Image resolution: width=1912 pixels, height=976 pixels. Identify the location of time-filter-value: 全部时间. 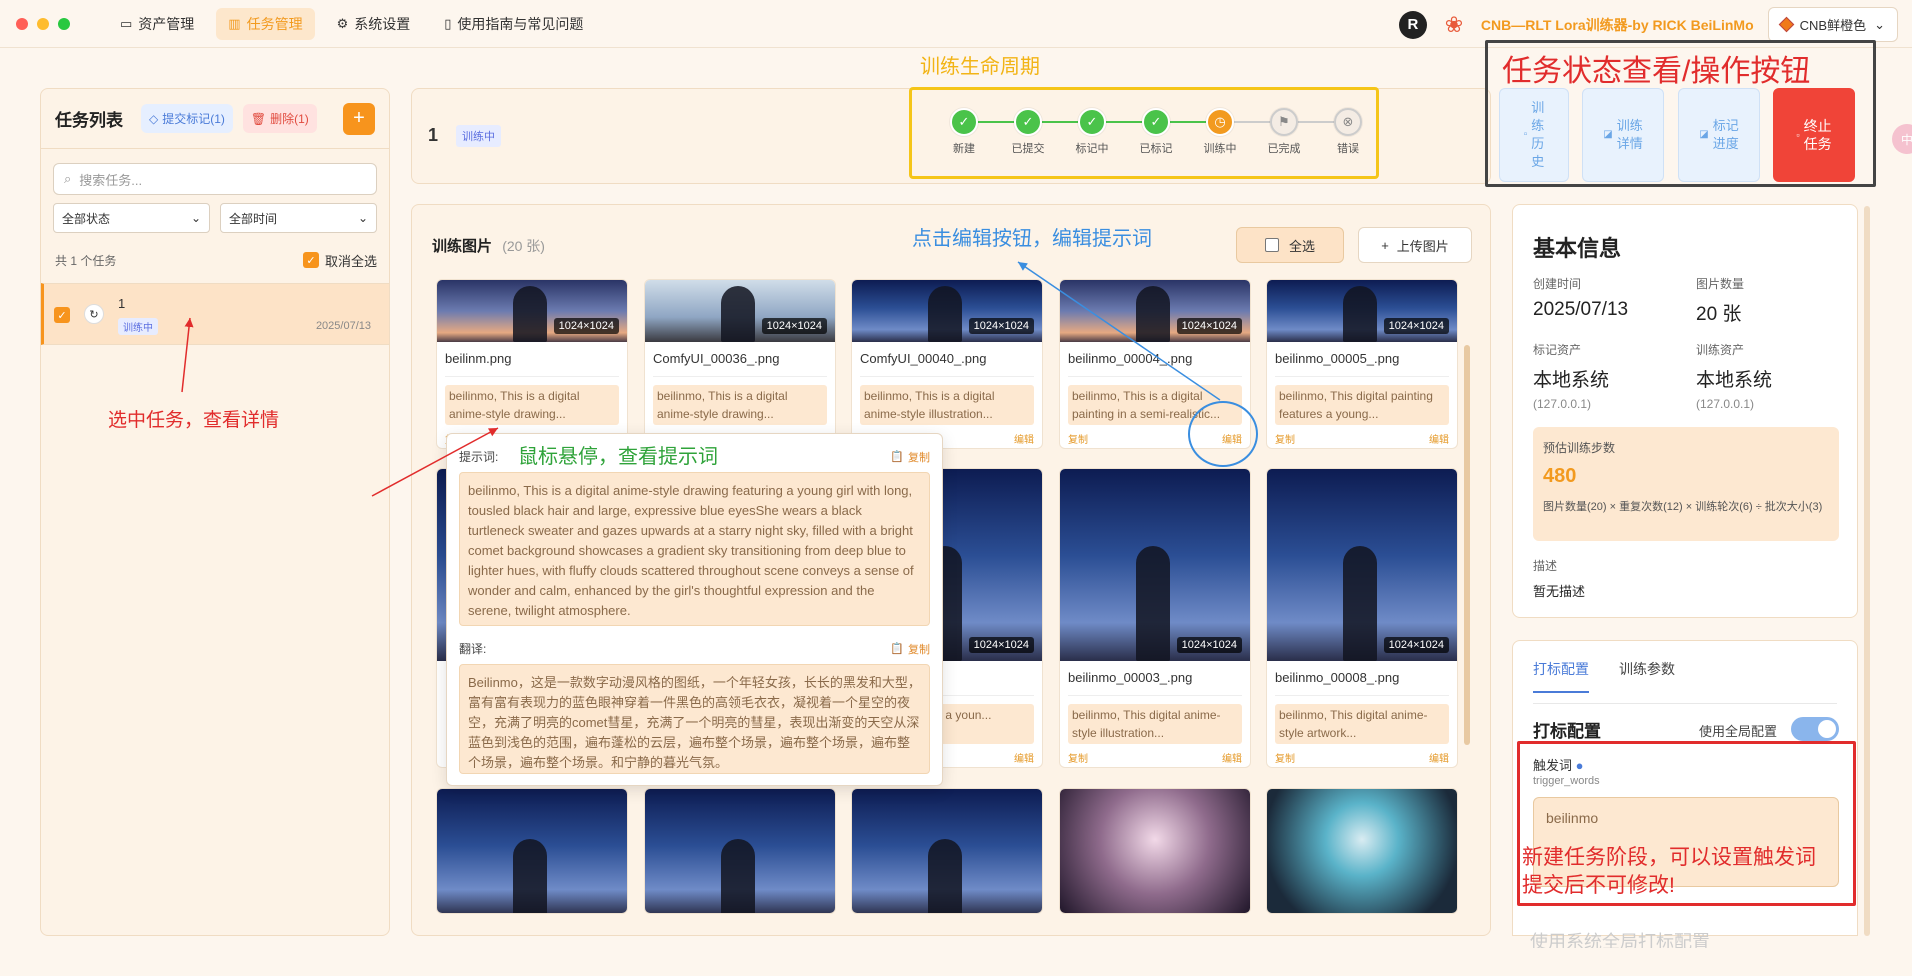
(253, 218).